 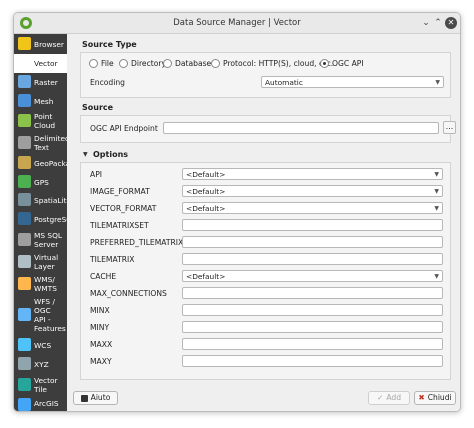 I want to click on option-label: MINY, so click(x=100, y=327).